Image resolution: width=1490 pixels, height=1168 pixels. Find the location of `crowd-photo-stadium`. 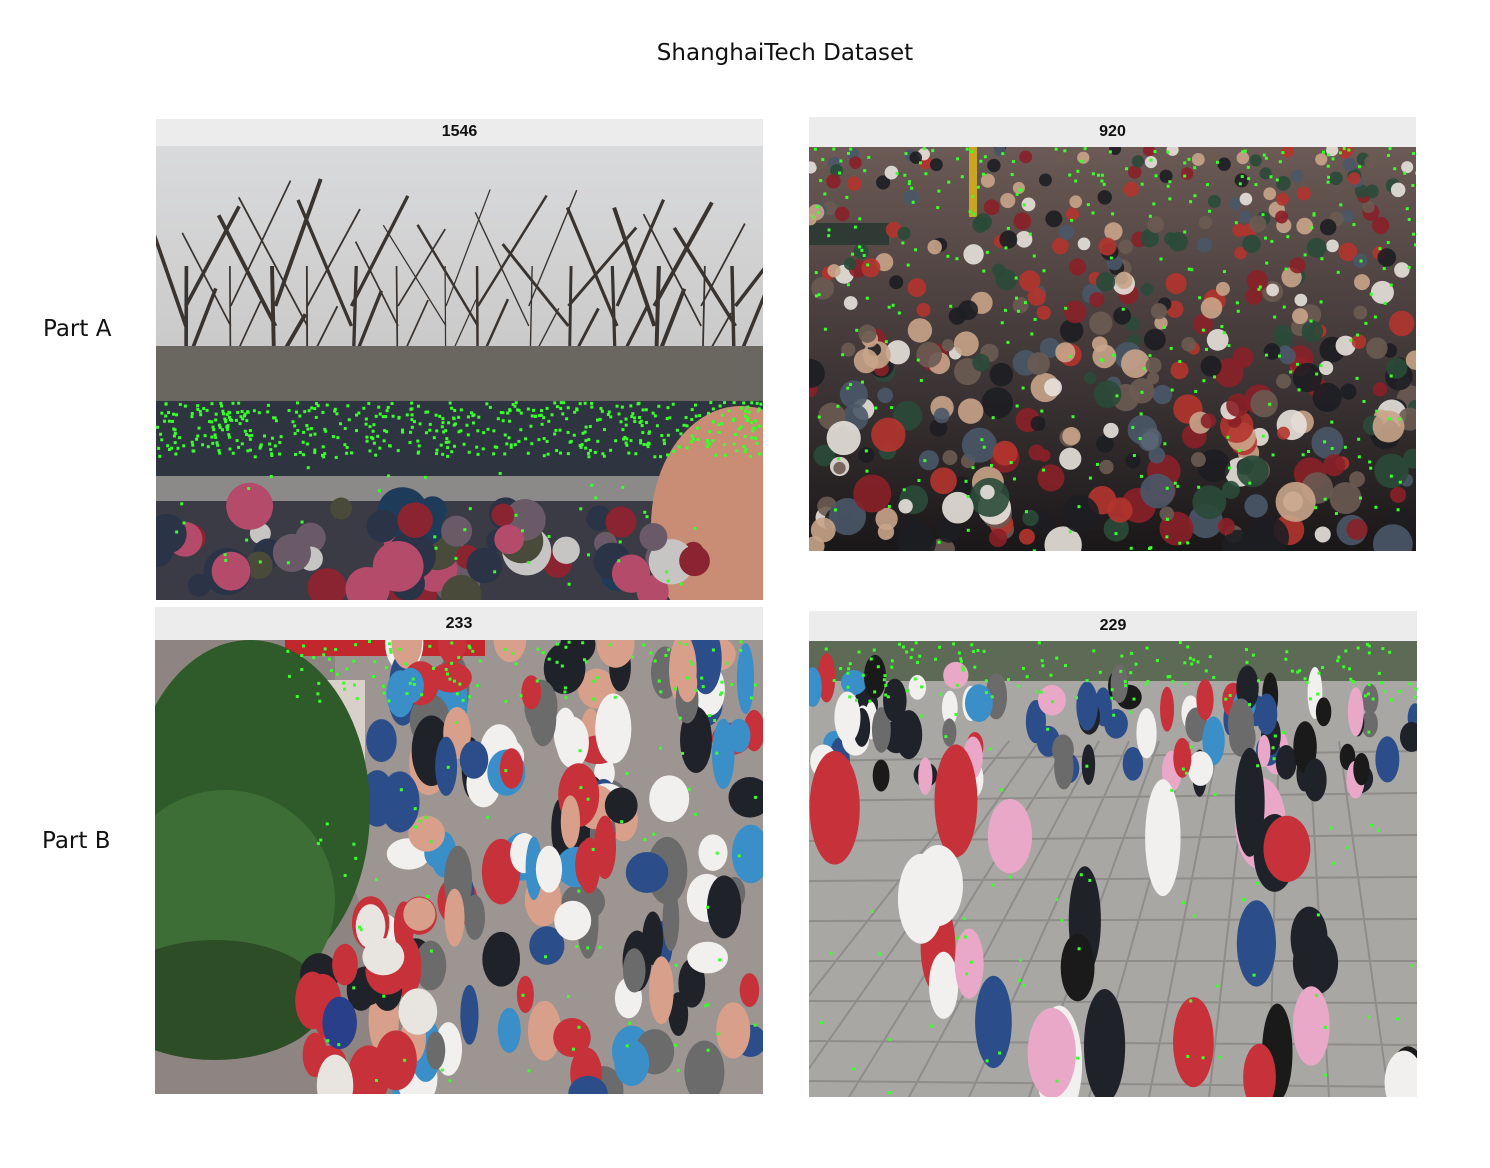

crowd-photo-stadium is located at coordinates (1112, 349).